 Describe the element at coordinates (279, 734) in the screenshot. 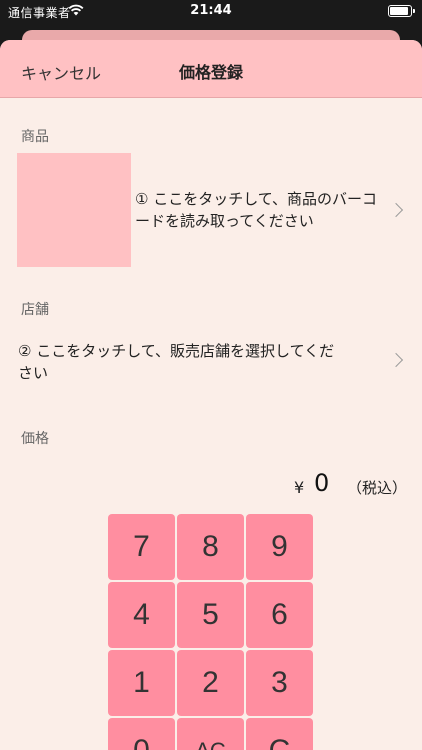

I see `key-clear: C` at that location.